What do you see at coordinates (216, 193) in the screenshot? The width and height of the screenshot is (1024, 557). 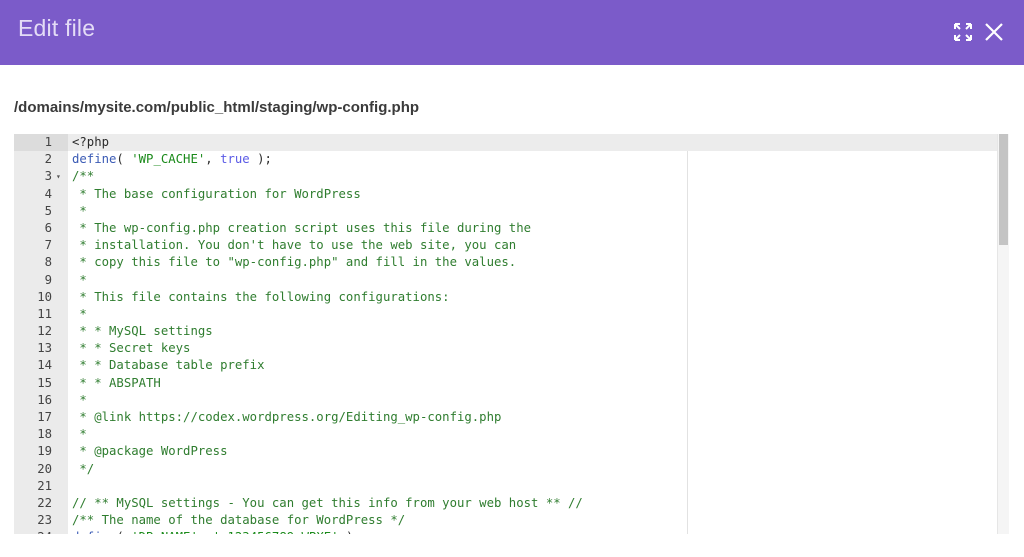 I see `code-text: * The base configuration for WordPress` at bounding box center [216, 193].